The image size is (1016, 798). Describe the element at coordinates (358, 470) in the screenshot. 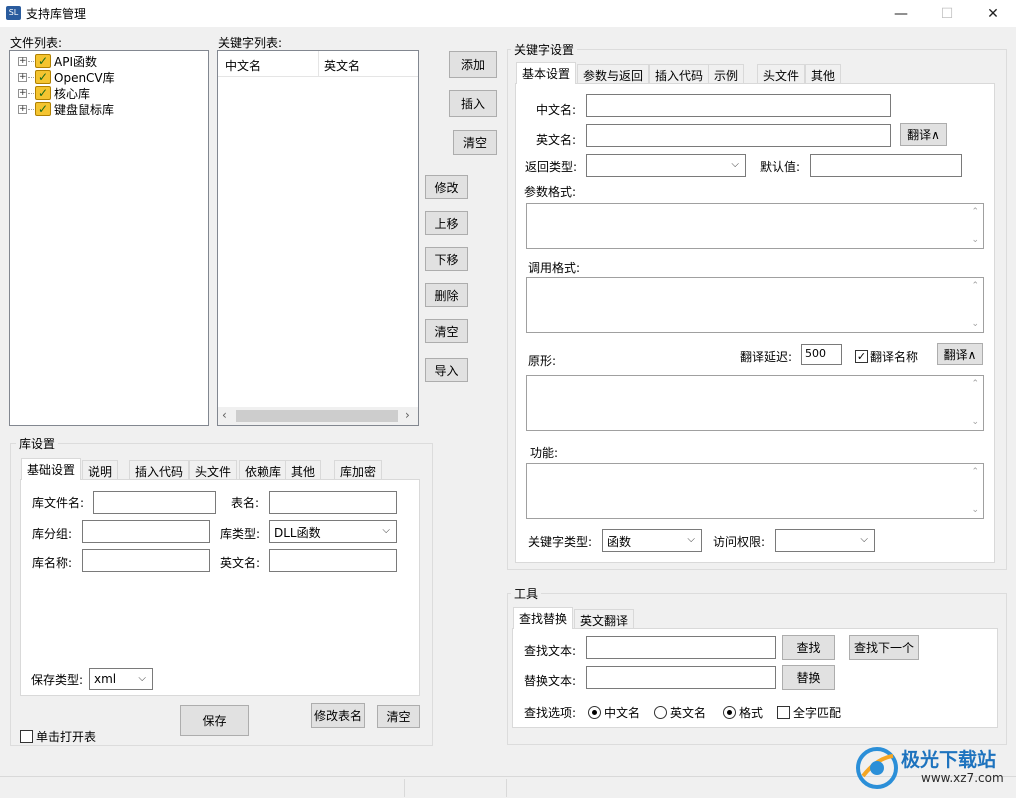

I see `tab-lib-encrypt: 库加密` at that location.